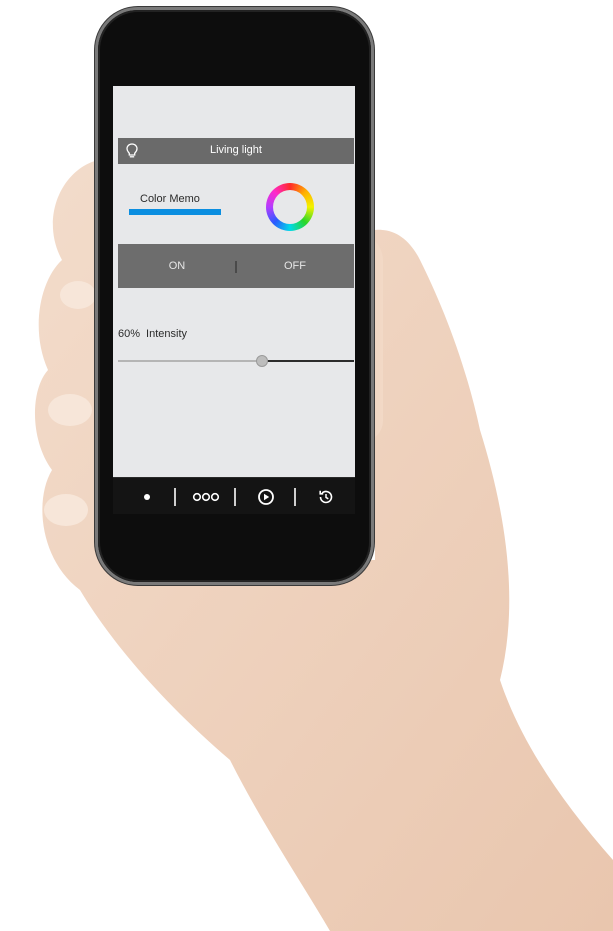 This screenshot has height=931, width=613. What do you see at coordinates (129, 334) in the screenshot?
I see `intensity-percent: 60%` at bounding box center [129, 334].